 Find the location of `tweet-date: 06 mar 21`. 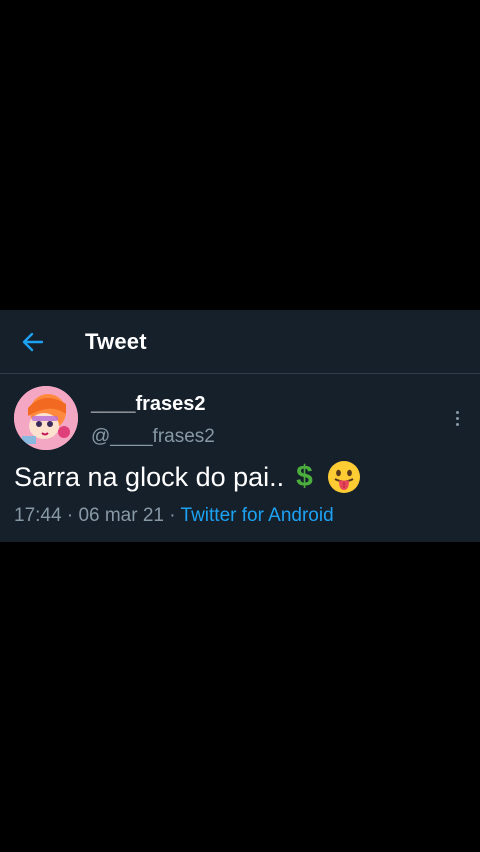

tweet-date: 06 mar 21 is located at coordinates (121, 515).